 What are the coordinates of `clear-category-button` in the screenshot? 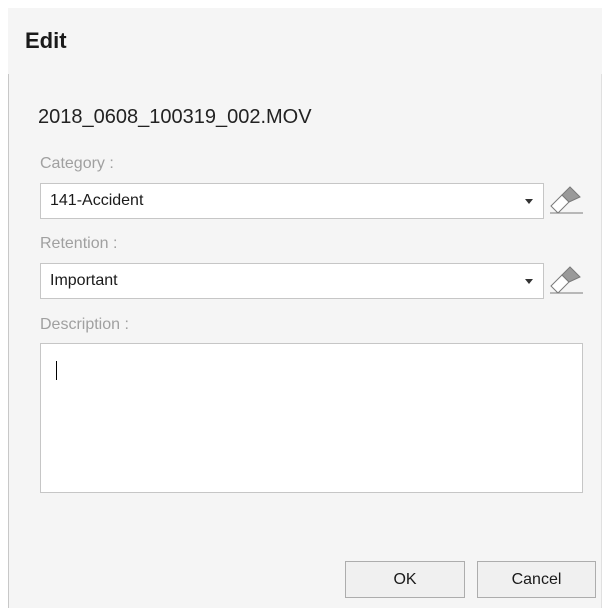 It's located at (567, 200).